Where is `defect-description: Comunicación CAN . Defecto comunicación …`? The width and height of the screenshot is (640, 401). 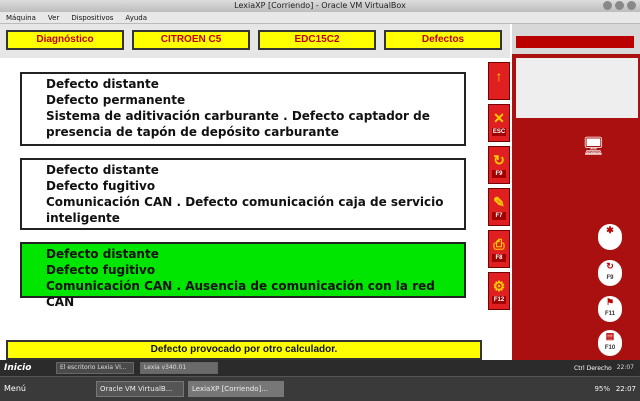
defect-description: Comunicación CAN . Defecto comunicación … is located at coordinates (245, 210).